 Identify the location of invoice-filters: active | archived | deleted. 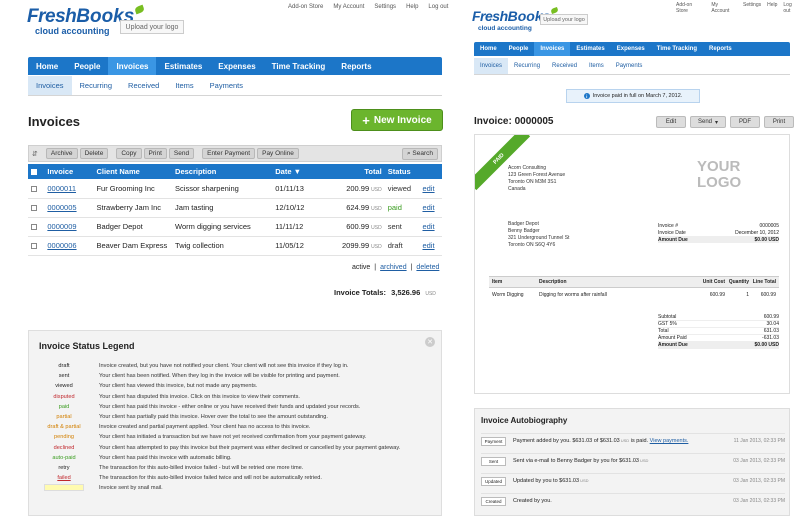
(396, 267).